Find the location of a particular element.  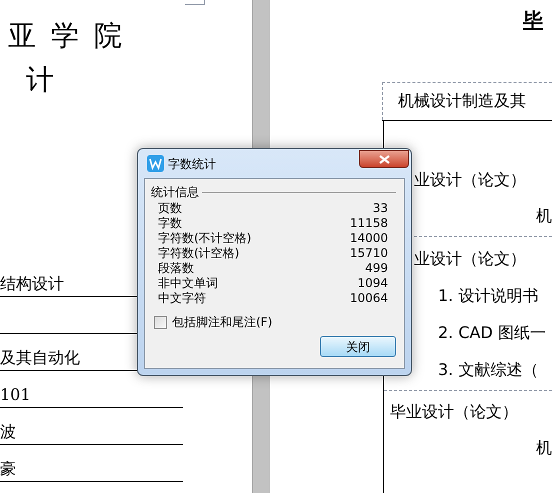

table-text: 1. 设计说明书 is located at coordinates (488, 295).